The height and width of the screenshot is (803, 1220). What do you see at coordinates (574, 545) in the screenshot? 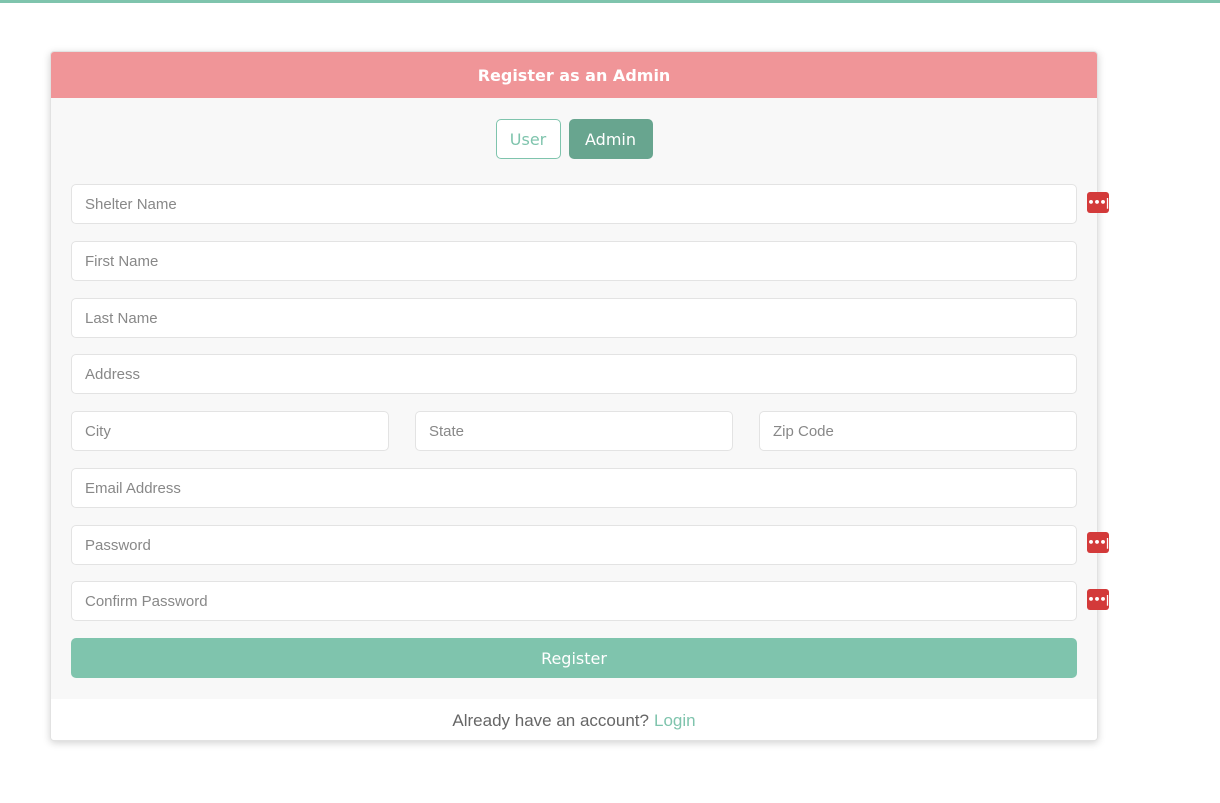
I see `password-input: Password` at bounding box center [574, 545].